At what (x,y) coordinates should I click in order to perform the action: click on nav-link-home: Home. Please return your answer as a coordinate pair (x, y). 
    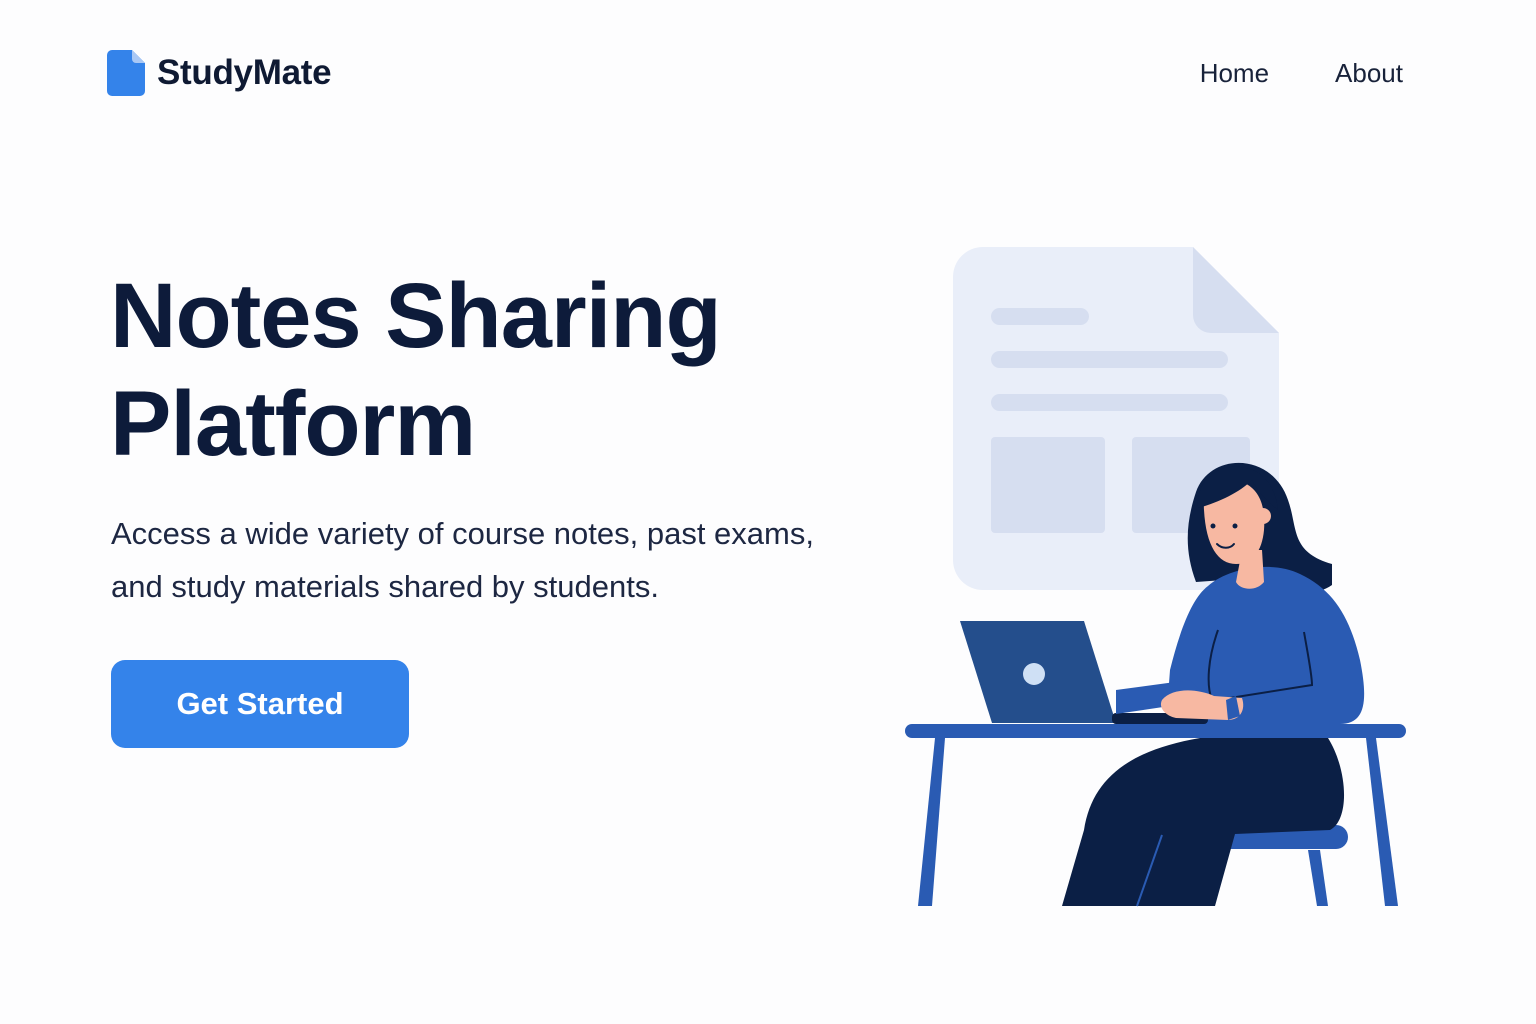
    Looking at the image, I should click on (1234, 73).